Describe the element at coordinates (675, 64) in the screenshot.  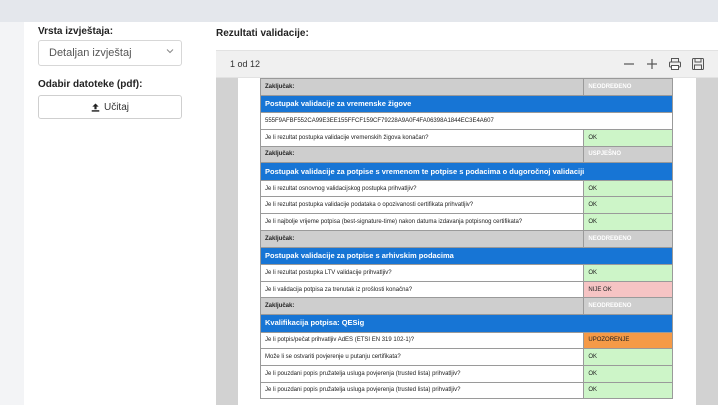
I see `print-icon` at that location.